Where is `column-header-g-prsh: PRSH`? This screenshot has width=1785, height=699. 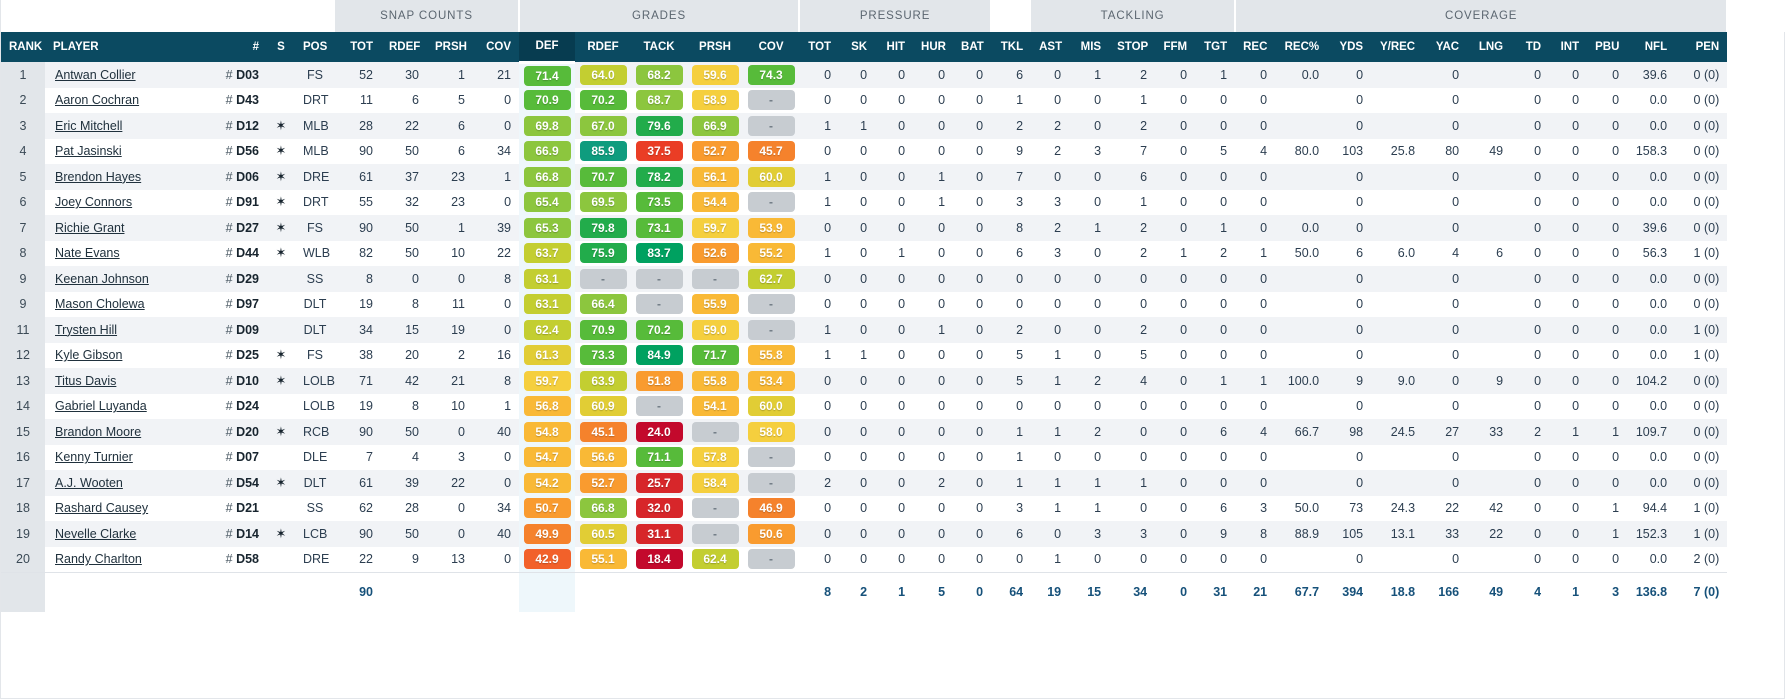 column-header-g-prsh: PRSH is located at coordinates (715, 47).